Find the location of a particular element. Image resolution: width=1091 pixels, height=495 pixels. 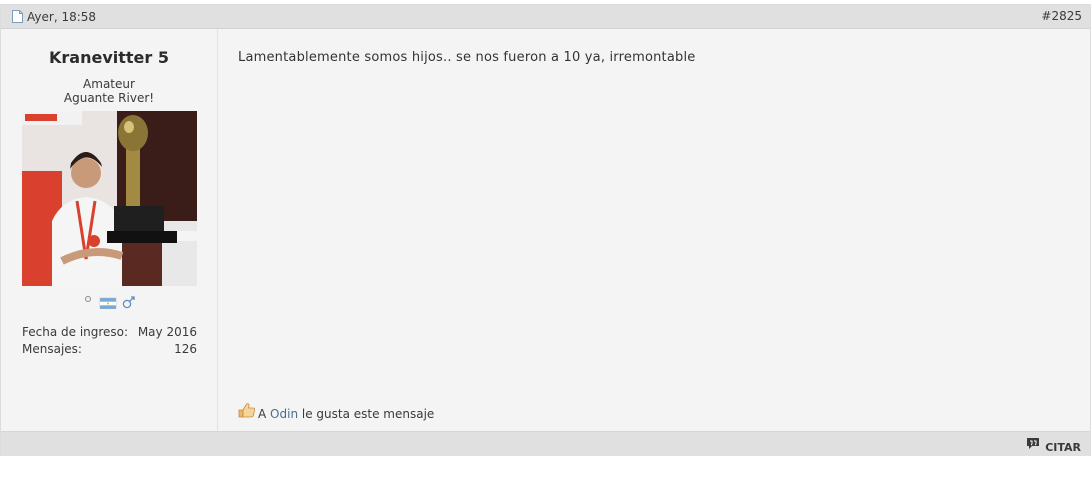

offline-status-icon is located at coordinates (88, 299).